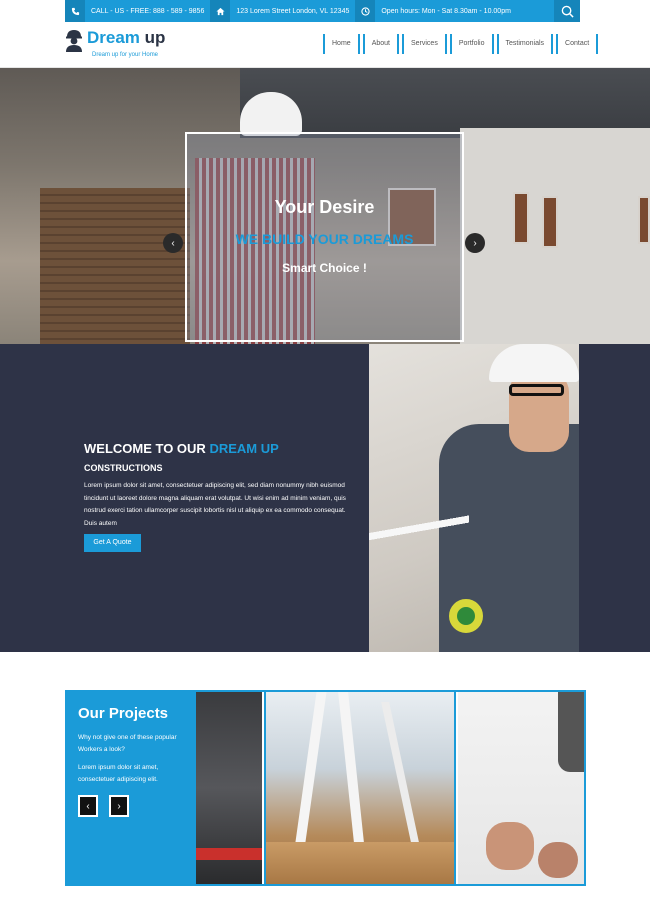 The height and width of the screenshot is (920, 650). Describe the element at coordinates (75, 11) in the screenshot. I see `phone-icon` at that location.